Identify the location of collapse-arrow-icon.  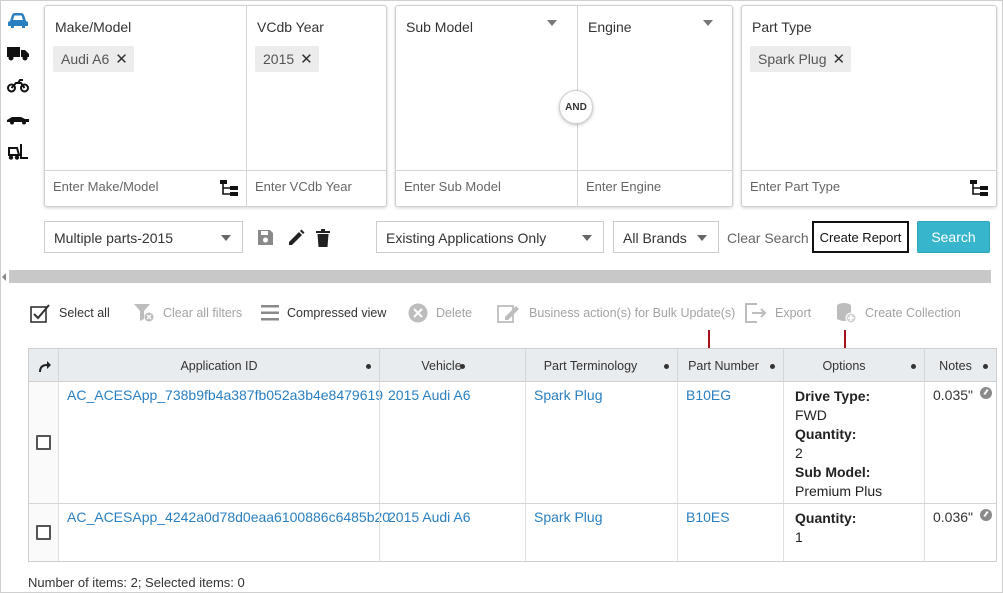
(4, 277).